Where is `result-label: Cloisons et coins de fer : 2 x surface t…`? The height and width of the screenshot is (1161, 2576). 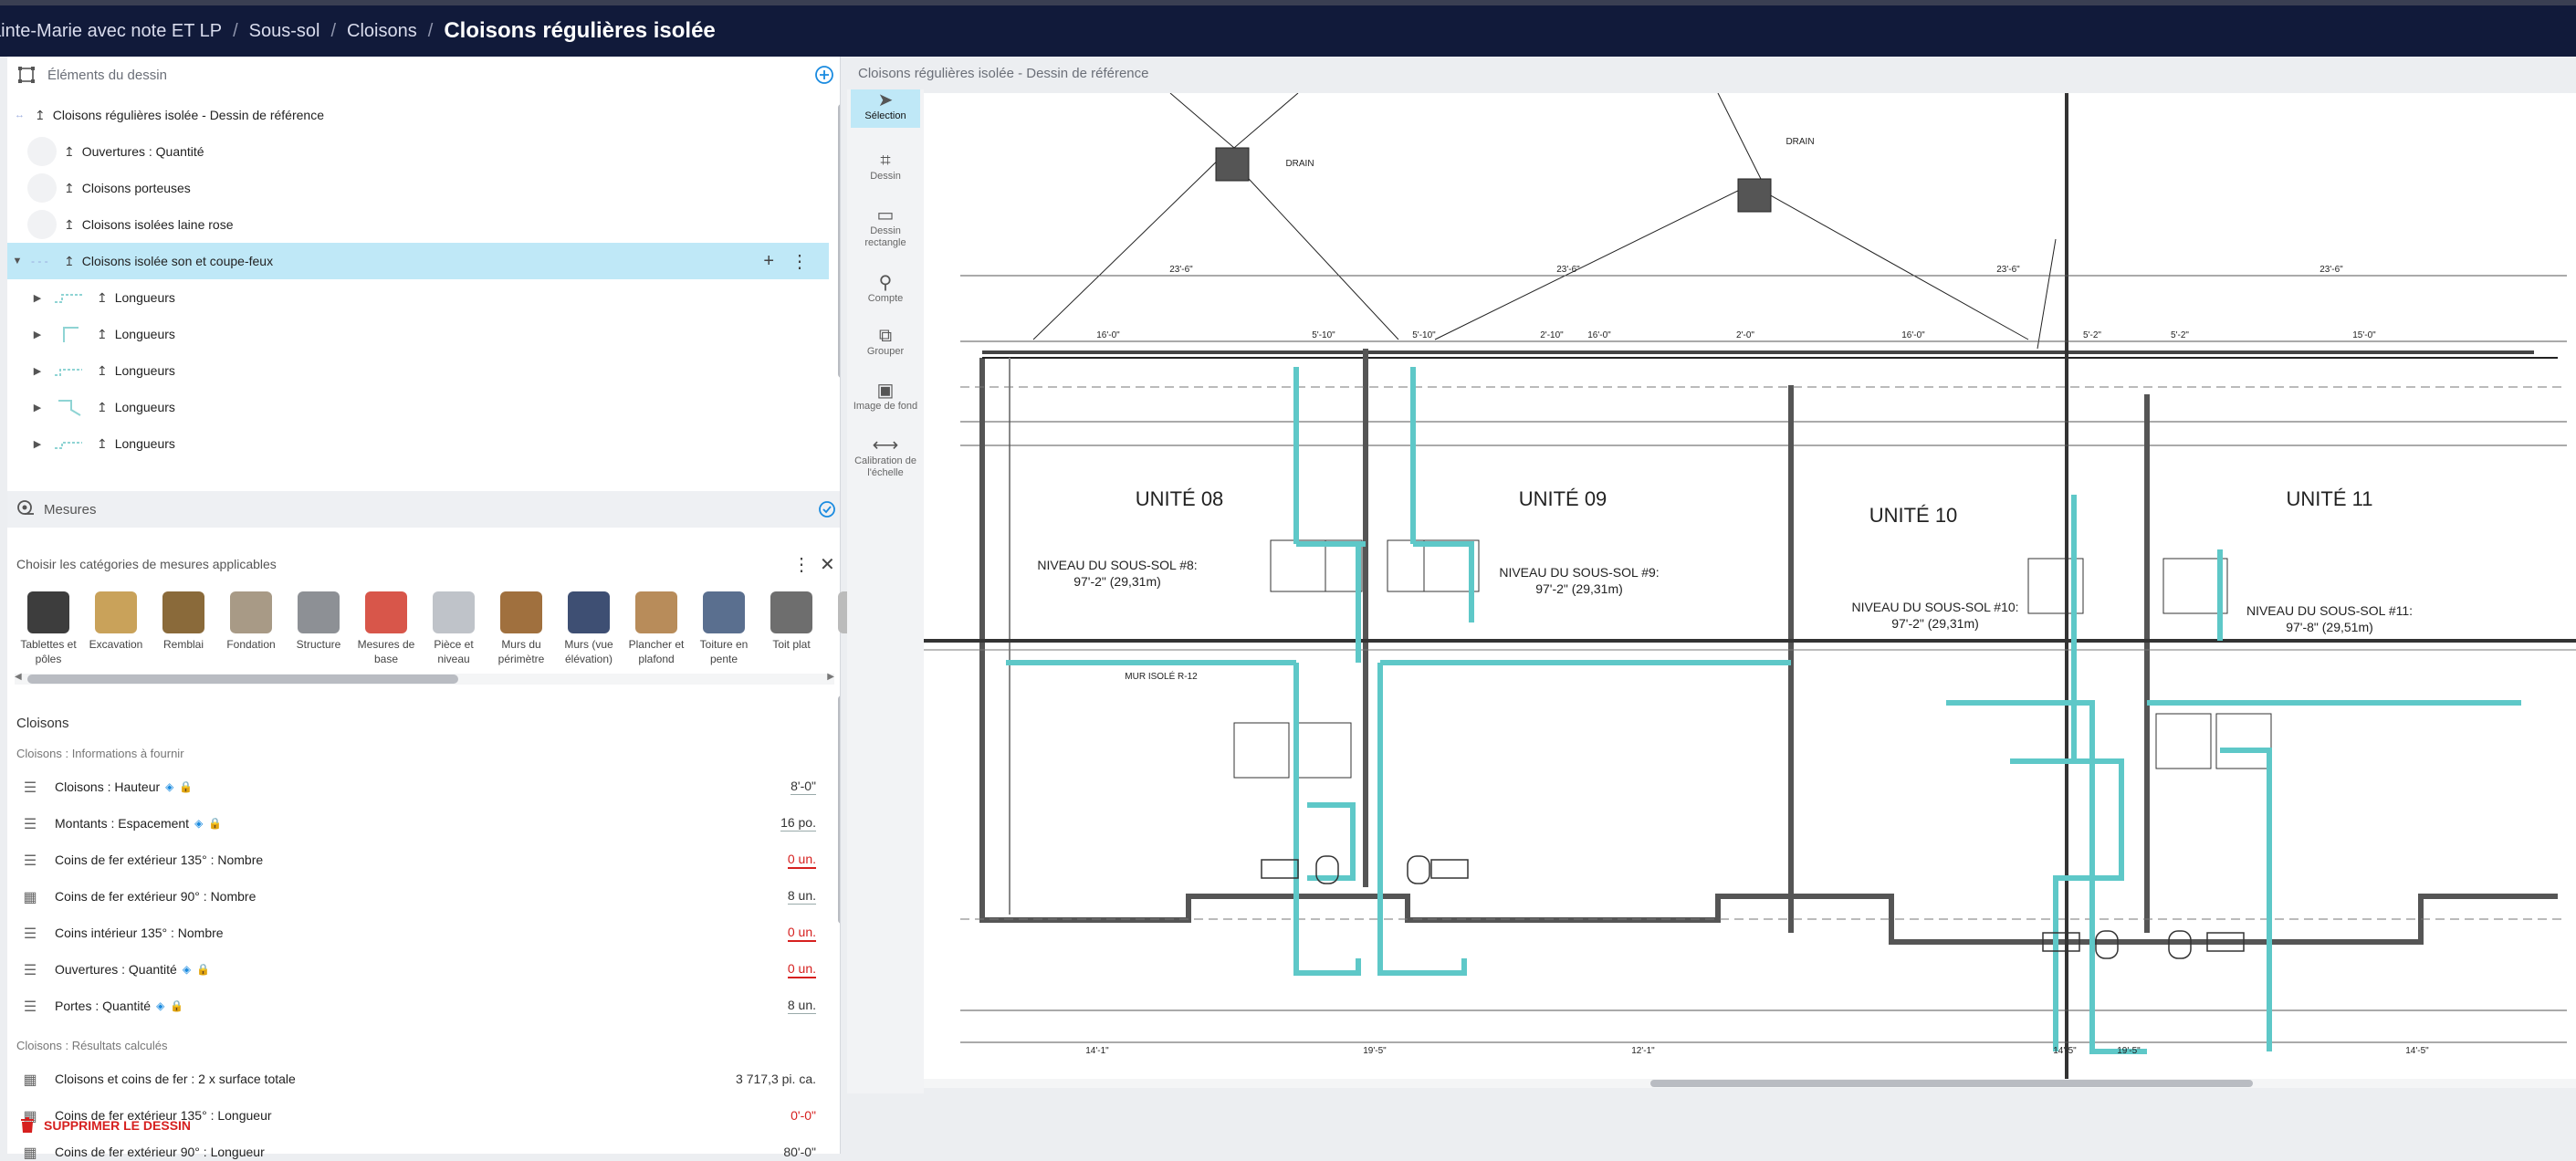
result-label: Cloisons et coins de fer : 2 x surface t… is located at coordinates (175, 1079).